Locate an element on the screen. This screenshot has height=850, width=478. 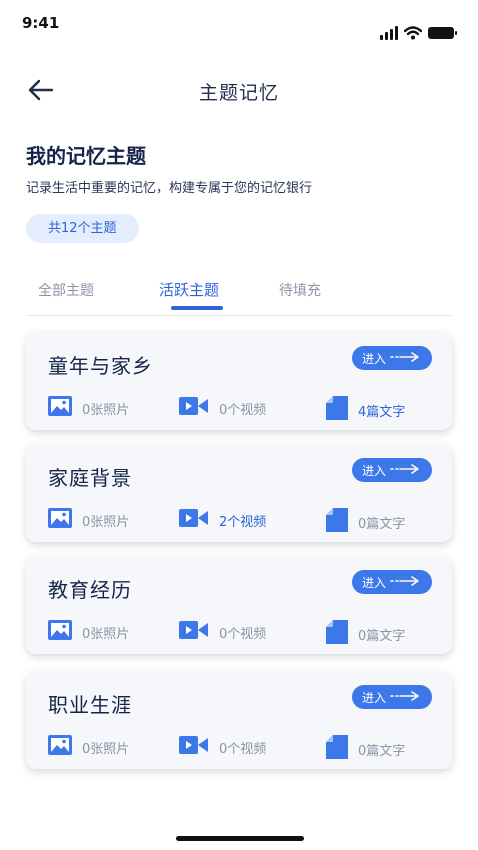
section-subtitle: 记录生活中重要的记忆，构建专属于您的记忆银行 is located at coordinates (169, 188).